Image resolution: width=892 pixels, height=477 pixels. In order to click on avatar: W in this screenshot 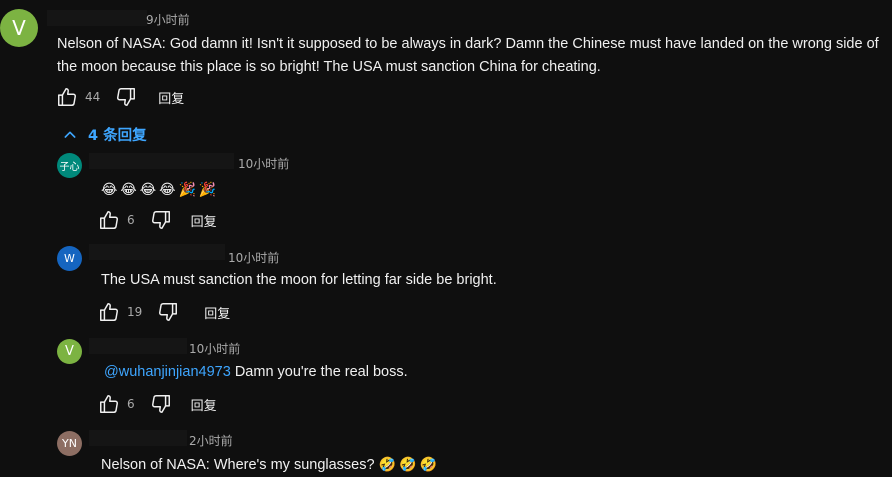, I will do `click(69, 258)`.